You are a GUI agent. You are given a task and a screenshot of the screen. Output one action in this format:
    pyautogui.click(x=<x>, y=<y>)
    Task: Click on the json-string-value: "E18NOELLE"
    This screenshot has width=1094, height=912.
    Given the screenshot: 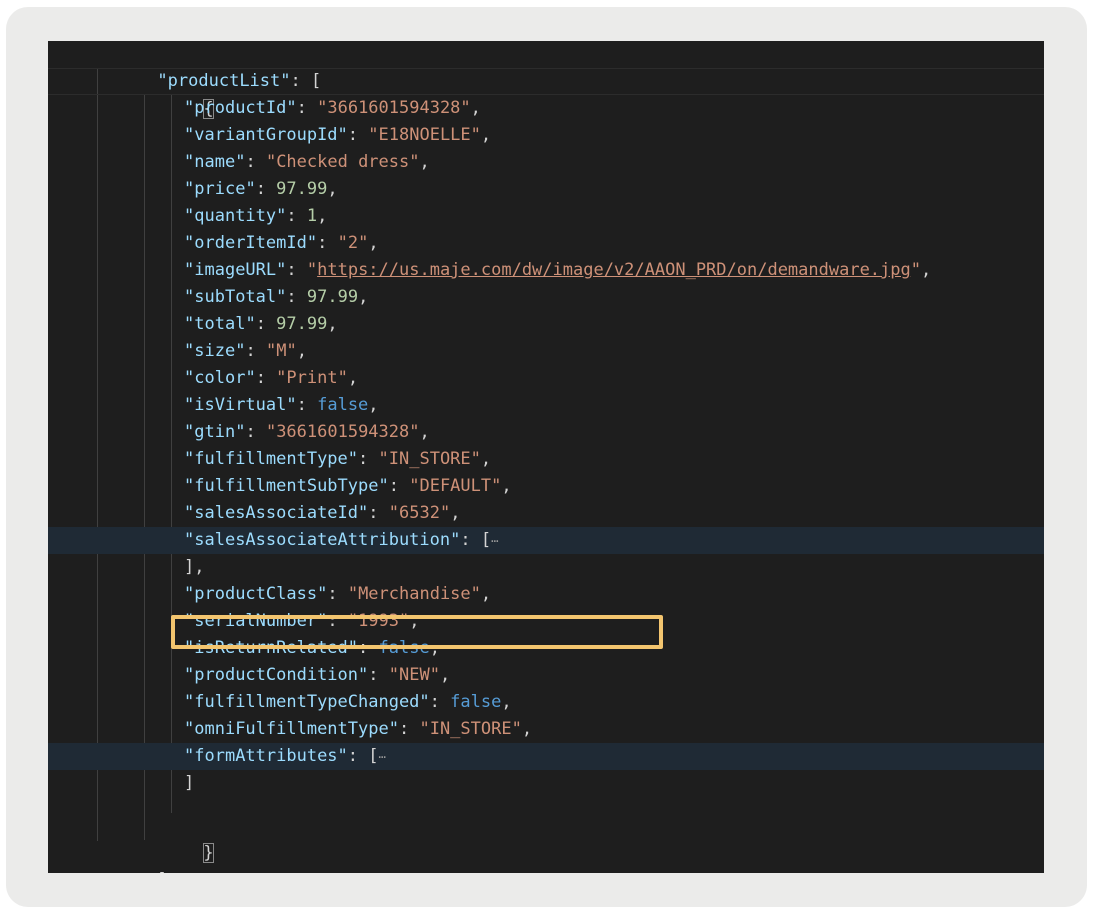 What is the action you would take?
    pyautogui.click(x=424, y=135)
    